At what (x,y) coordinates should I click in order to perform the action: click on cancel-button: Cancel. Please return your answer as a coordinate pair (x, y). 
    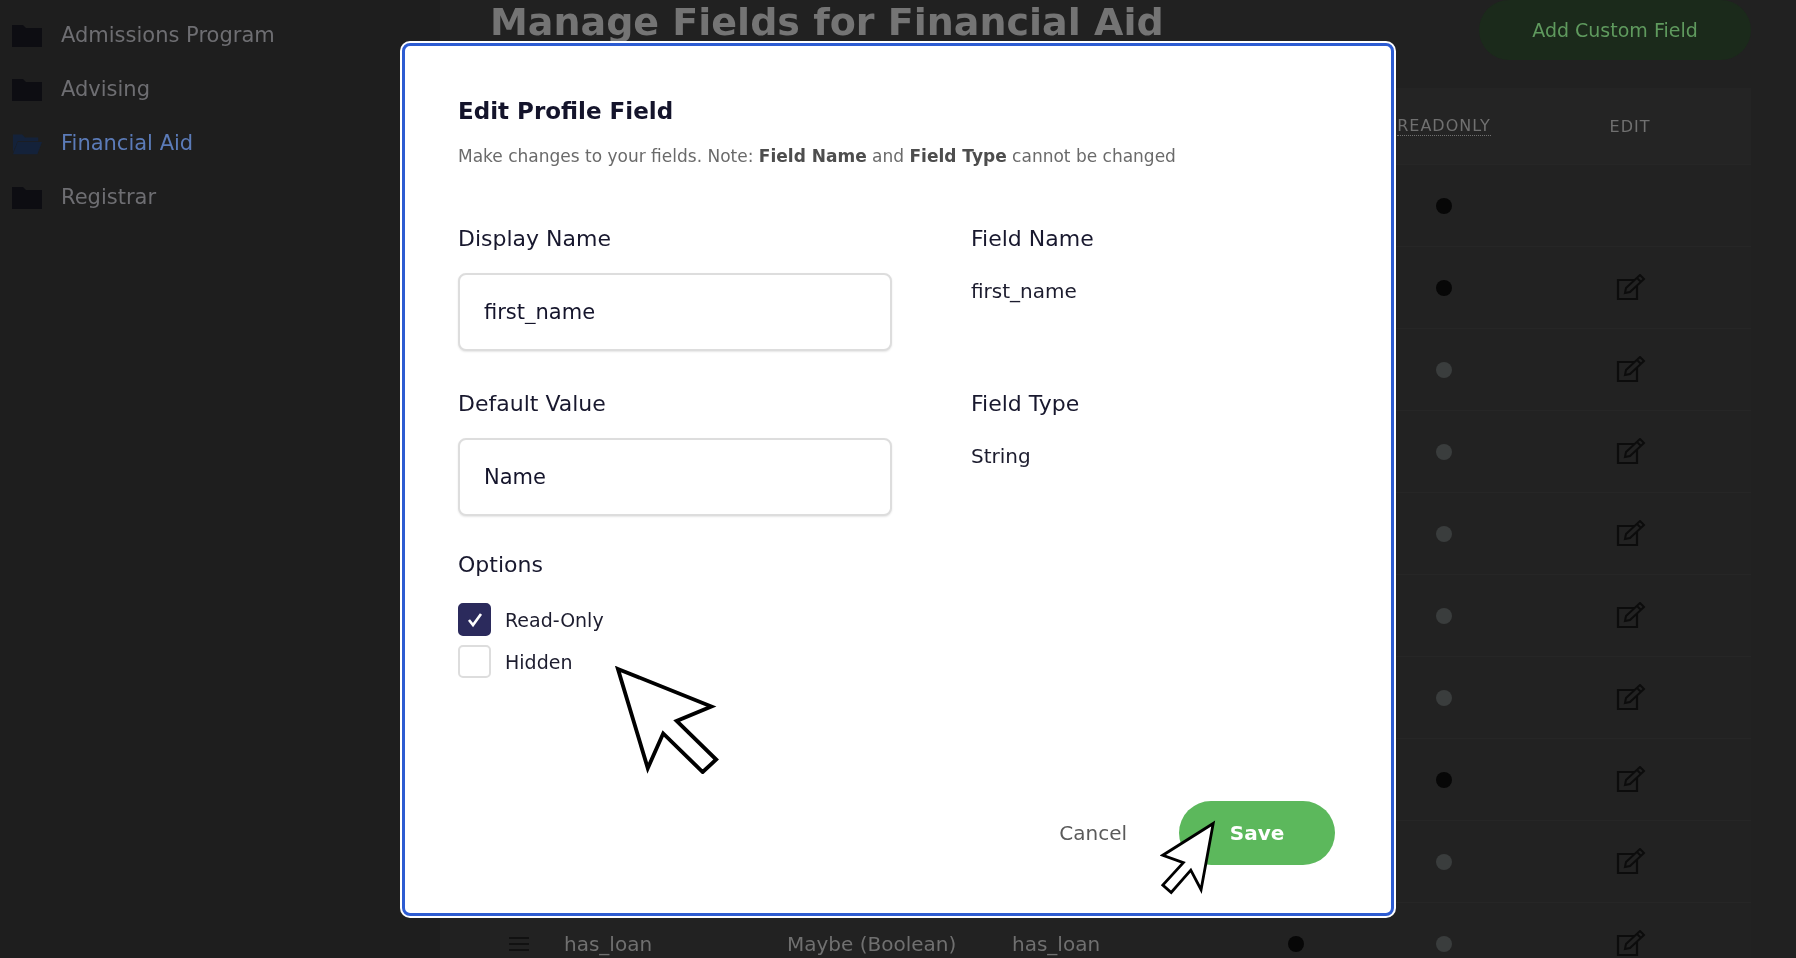
    Looking at the image, I should click on (1093, 832).